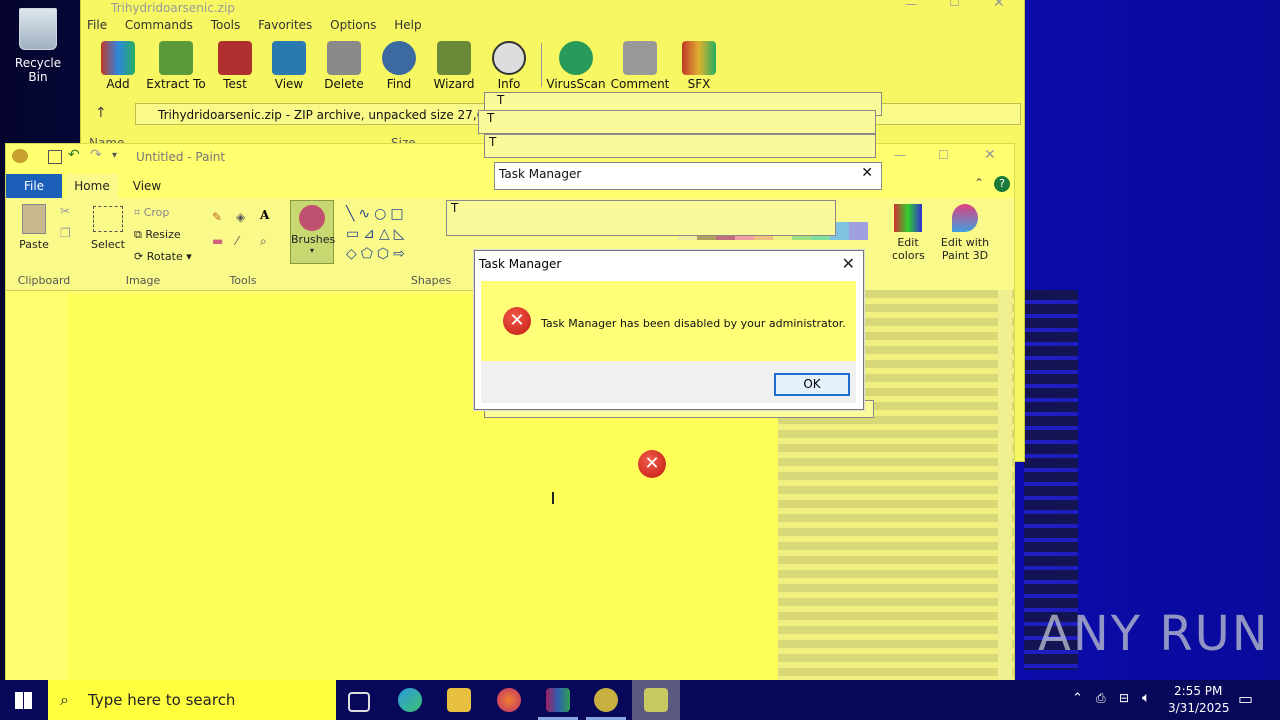 The height and width of the screenshot is (720, 1280). Describe the element at coordinates (908, 249) in the screenshot. I see `edit-colors-label: Edit colors` at that location.